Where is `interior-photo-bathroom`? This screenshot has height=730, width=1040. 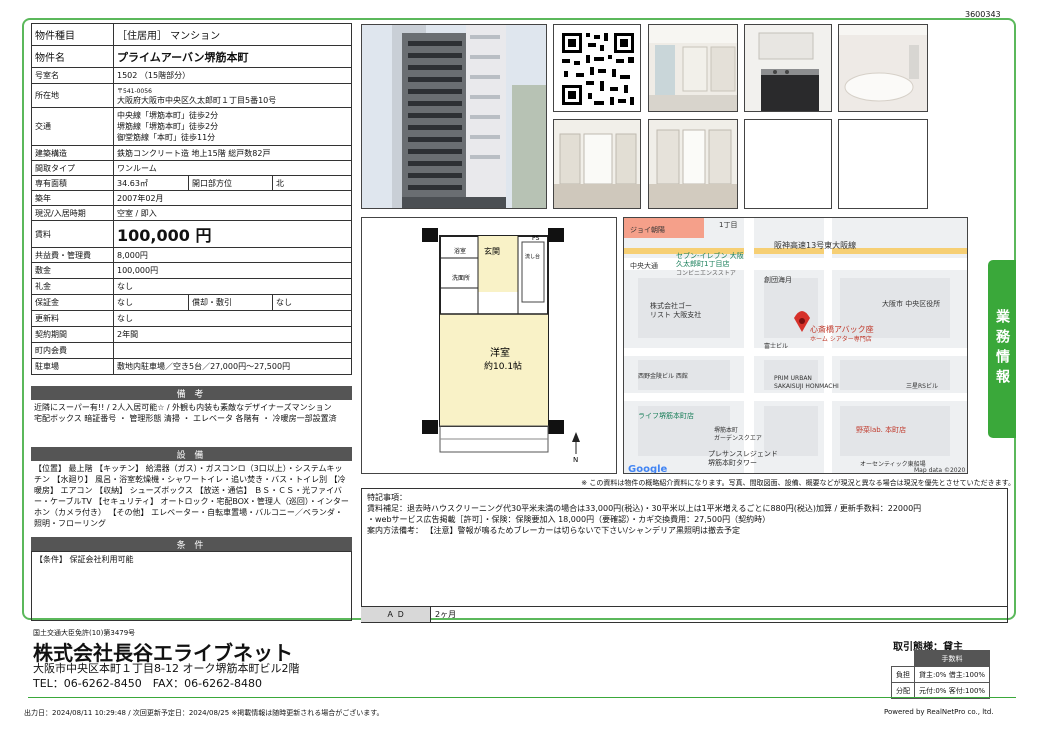
interior-photo-bathroom is located at coordinates (883, 68).